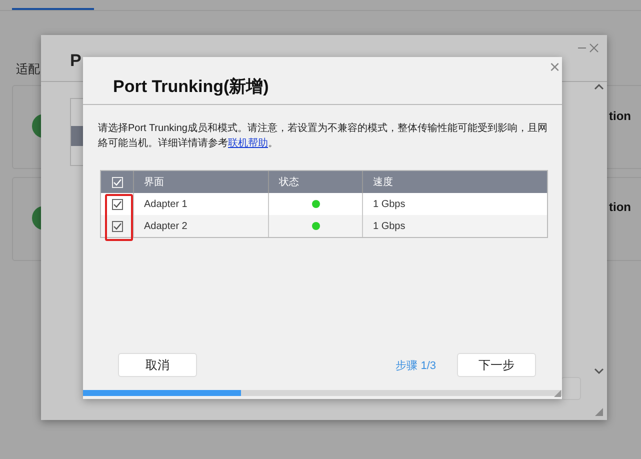 The image size is (641, 459). I want to click on scroll-up-icon, so click(599, 87).